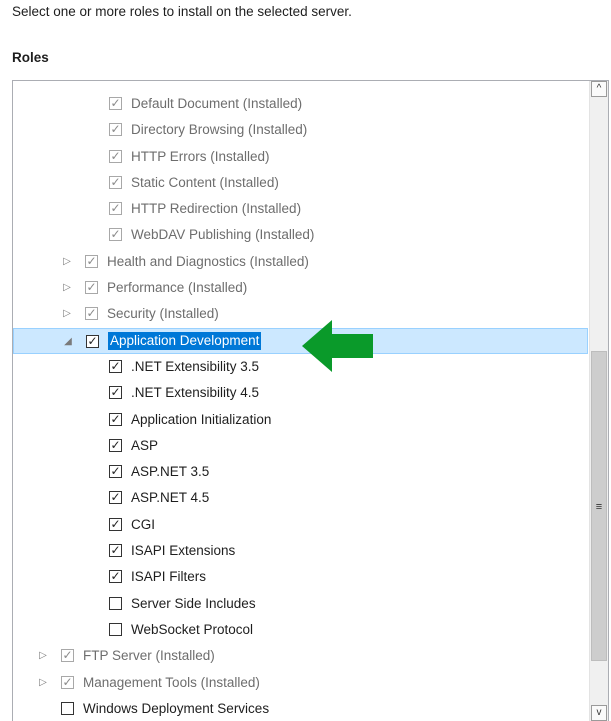 The width and height of the screenshot is (611, 721). Describe the element at coordinates (217, 103) in the screenshot. I see `role-label: Default Document (Installed)` at that location.